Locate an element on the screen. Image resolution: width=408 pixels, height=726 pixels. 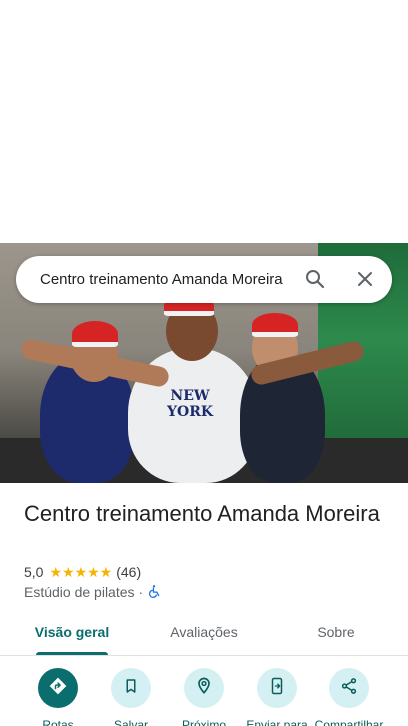
directions-label: Rotas is located at coordinates (58, 722).